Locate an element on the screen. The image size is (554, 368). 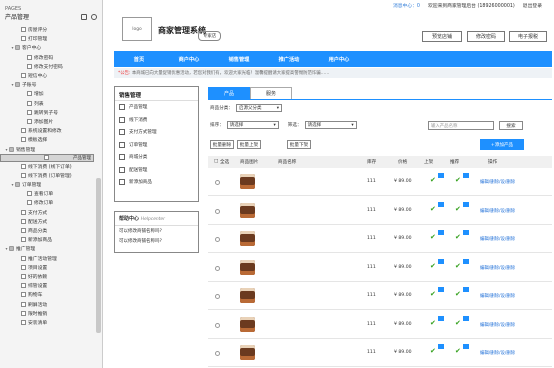
tree-item: 项目设置 is located at coordinates (47, 267).